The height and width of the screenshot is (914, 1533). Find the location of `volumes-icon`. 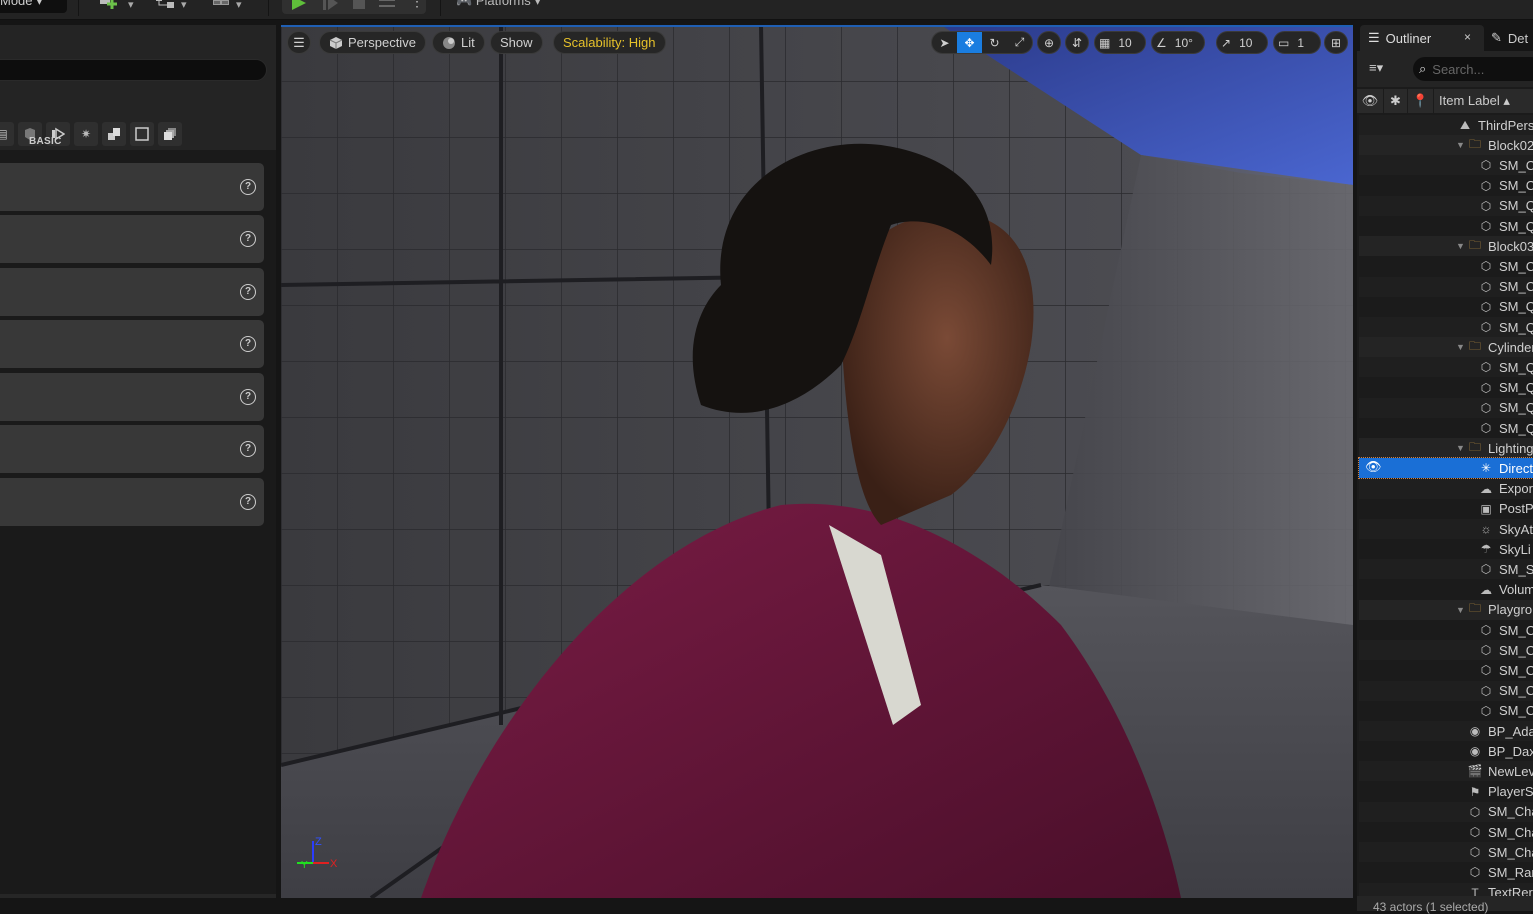

volumes-icon is located at coordinates (142, 134).